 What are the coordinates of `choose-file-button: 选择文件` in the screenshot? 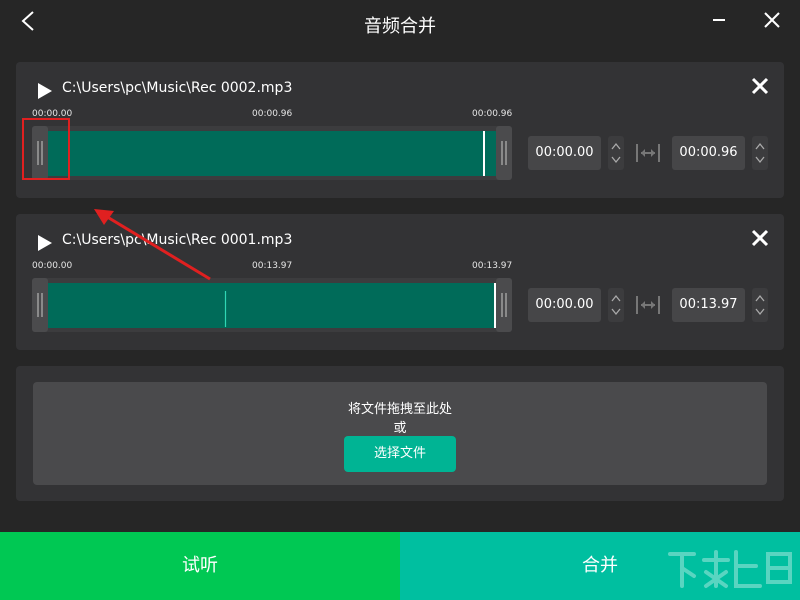 It's located at (400, 454).